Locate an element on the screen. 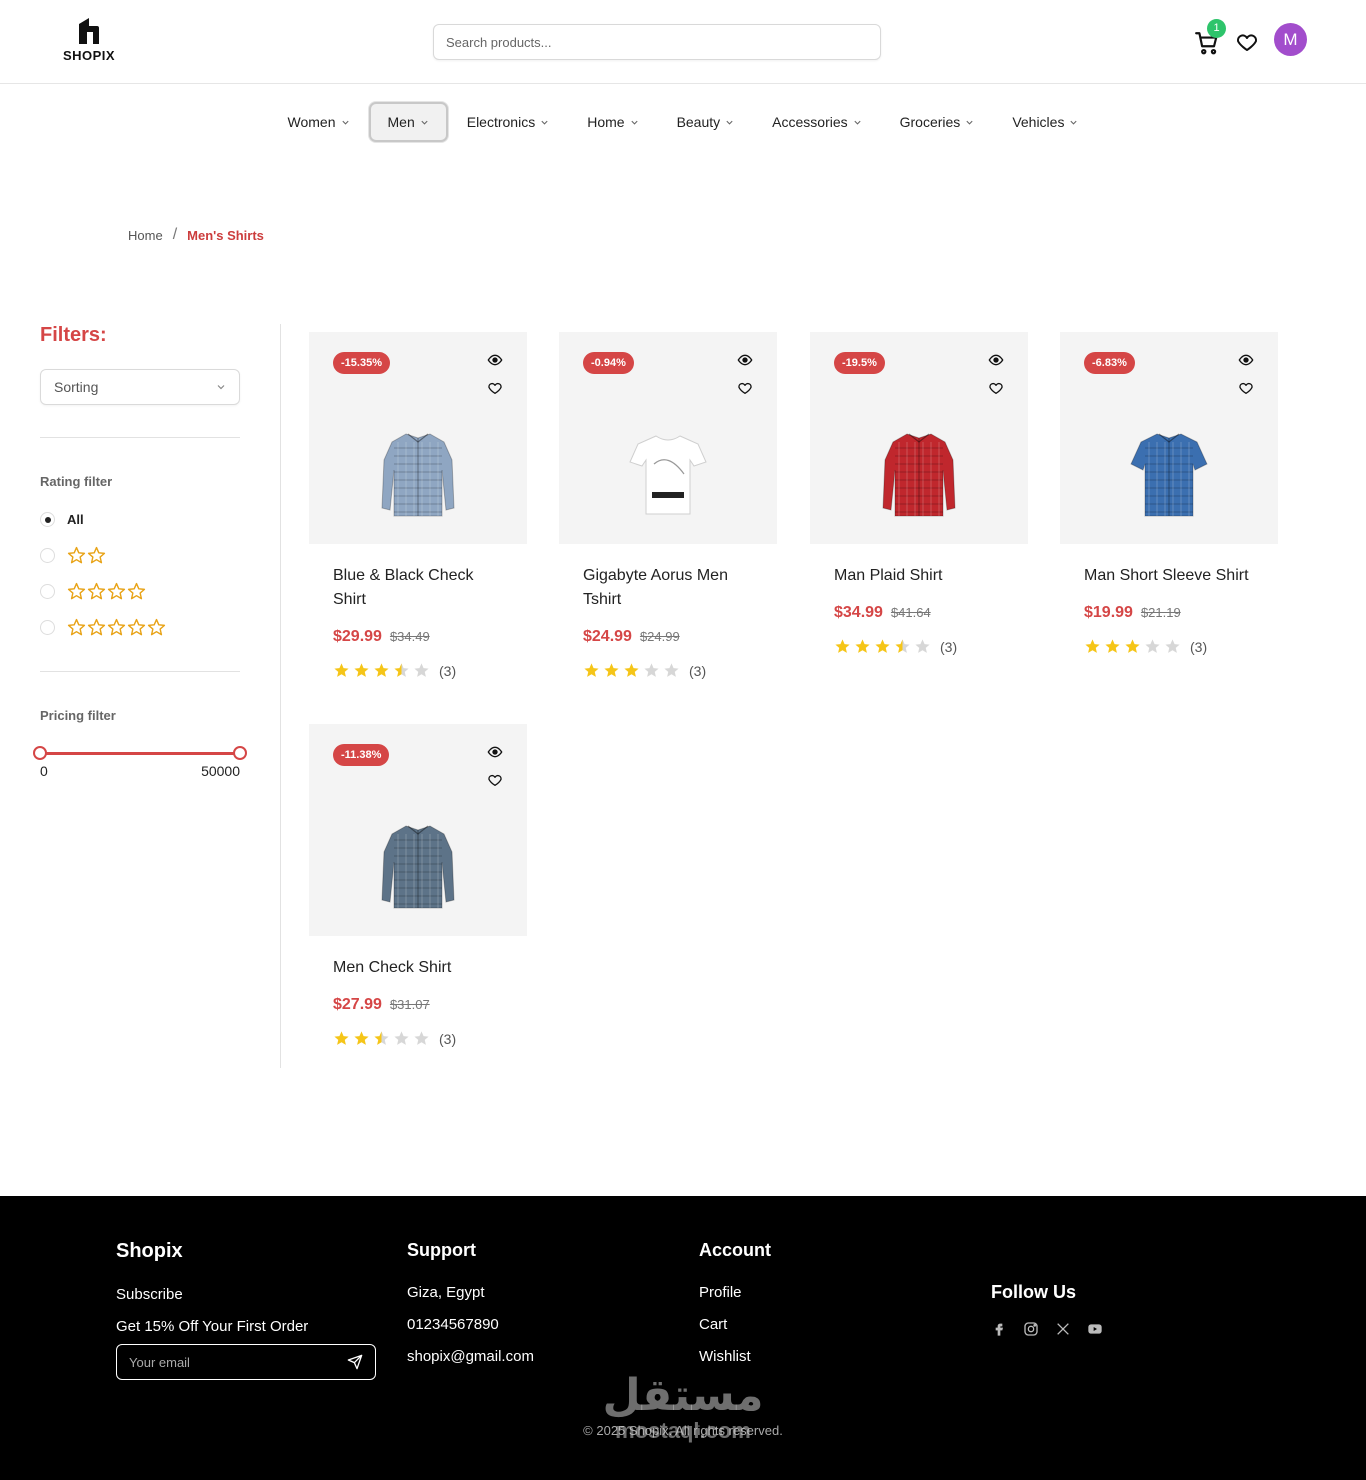 The width and height of the screenshot is (1366, 1480). breadcrumb-home-link: Home is located at coordinates (145, 235).